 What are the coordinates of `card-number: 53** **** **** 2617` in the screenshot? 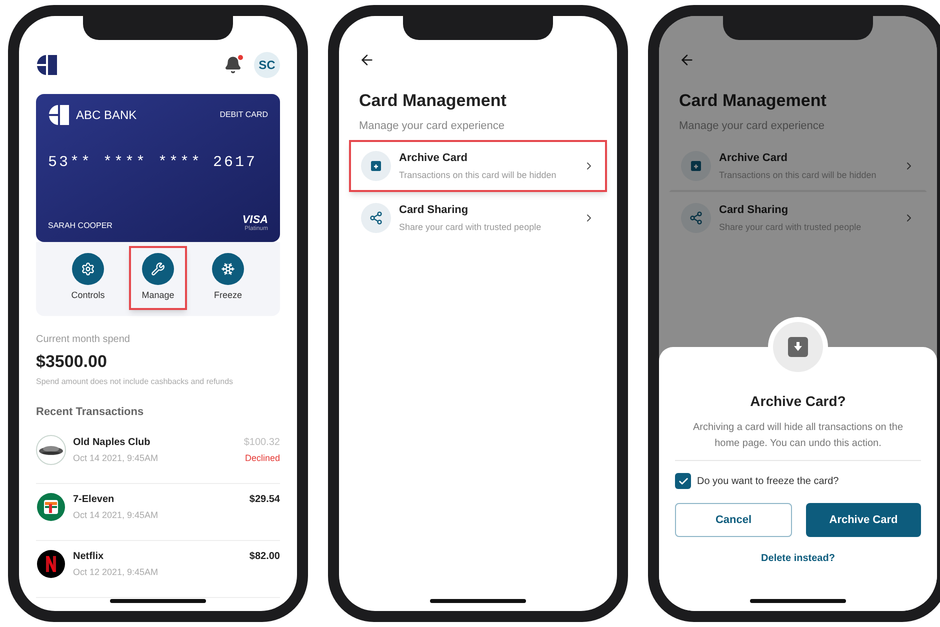 It's located at (153, 163).